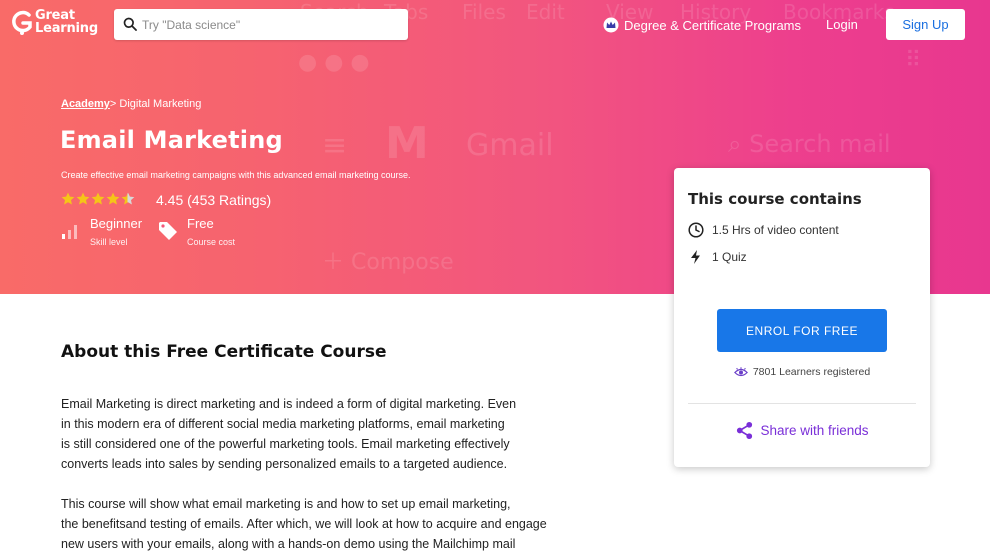 The image size is (990, 554). Describe the element at coordinates (214, 200) in the screenshot. I see `rating-text: 4.45 (453 Ratings)` at that location.